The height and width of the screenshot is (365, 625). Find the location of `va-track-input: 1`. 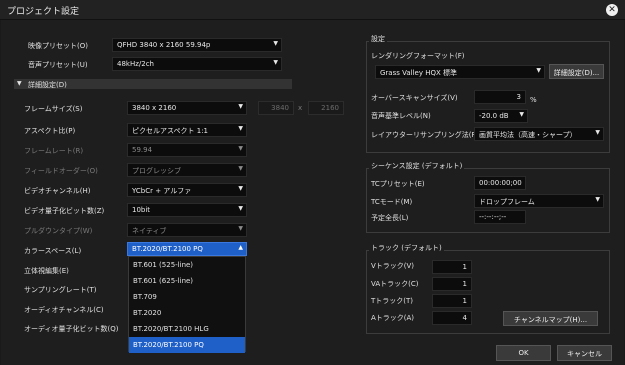

va-track-input: 1 is located at coordinates (452, 284).